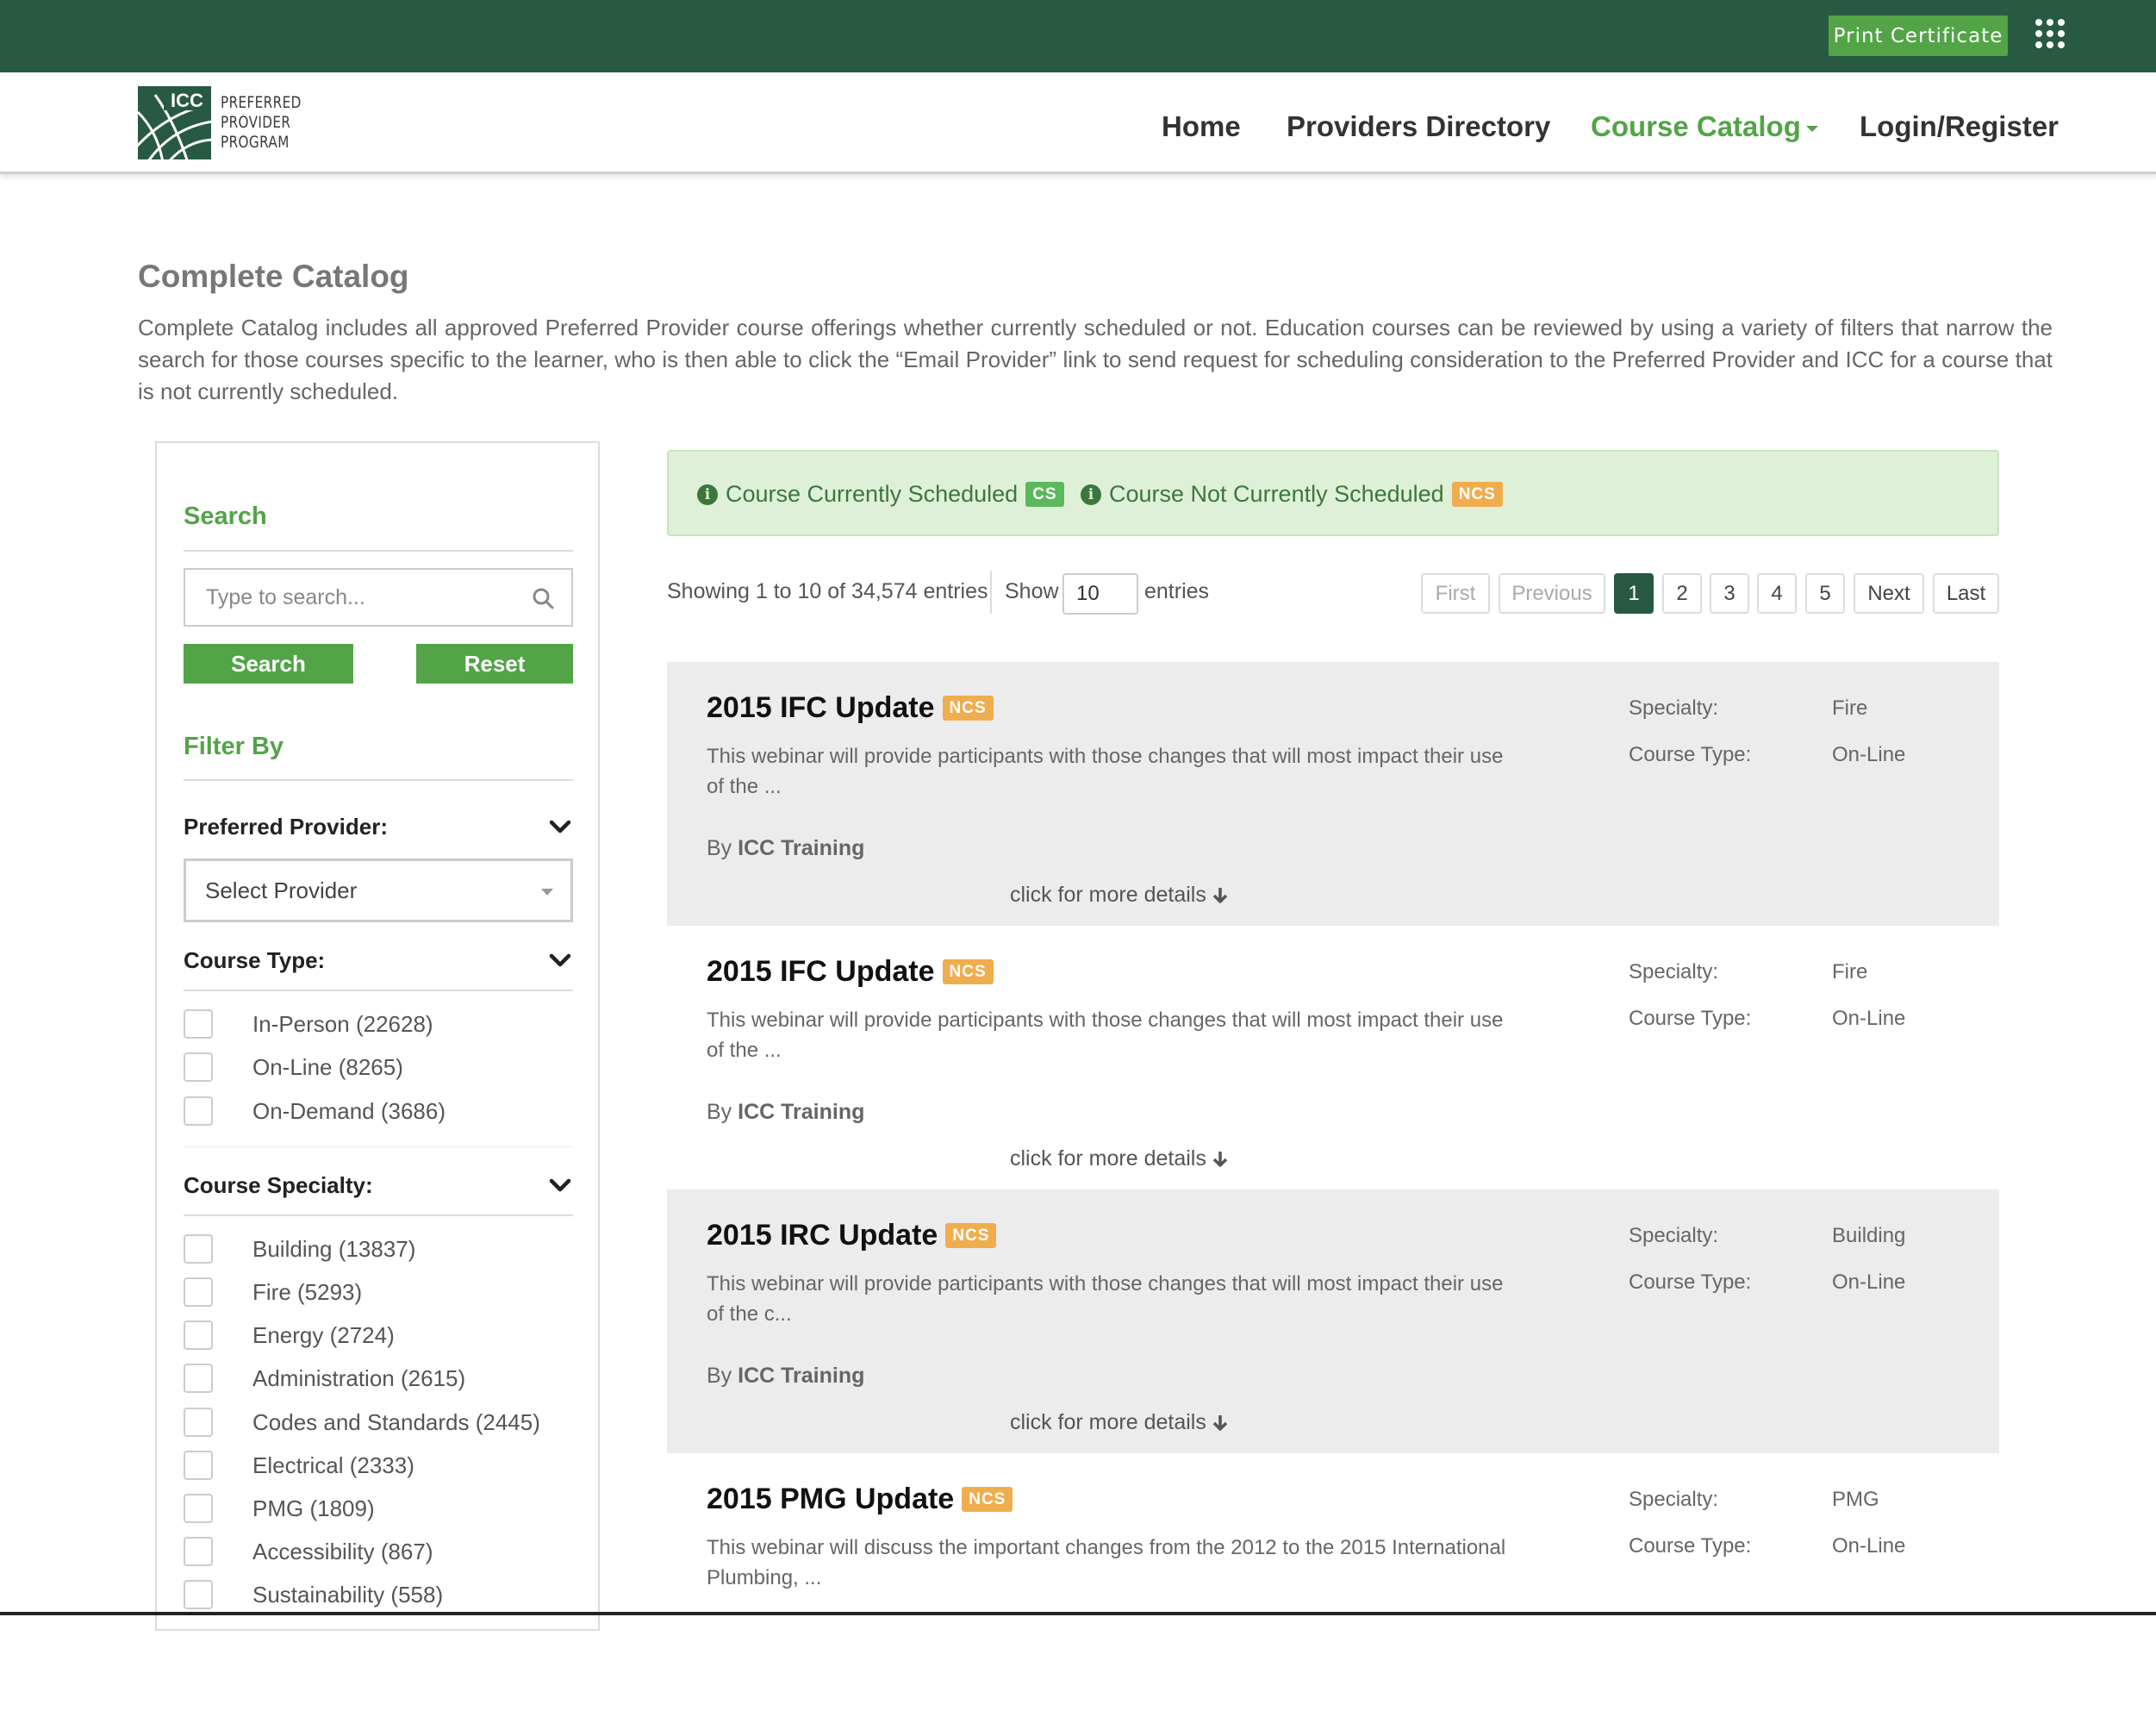 This screenshot has width=2156, height=1717. I want to click on option-label: Fire (5293), so click(307, 1292).